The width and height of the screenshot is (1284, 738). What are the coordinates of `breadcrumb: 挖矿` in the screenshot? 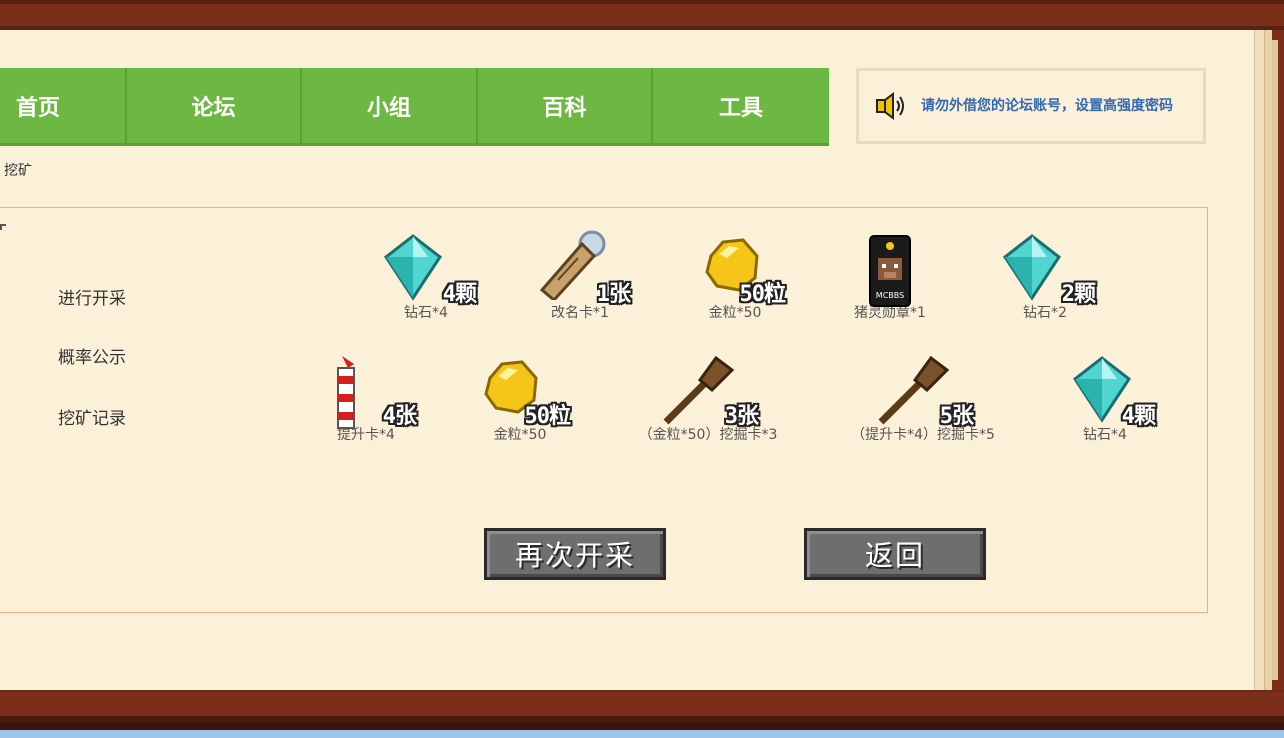 It's located at (18, 170).